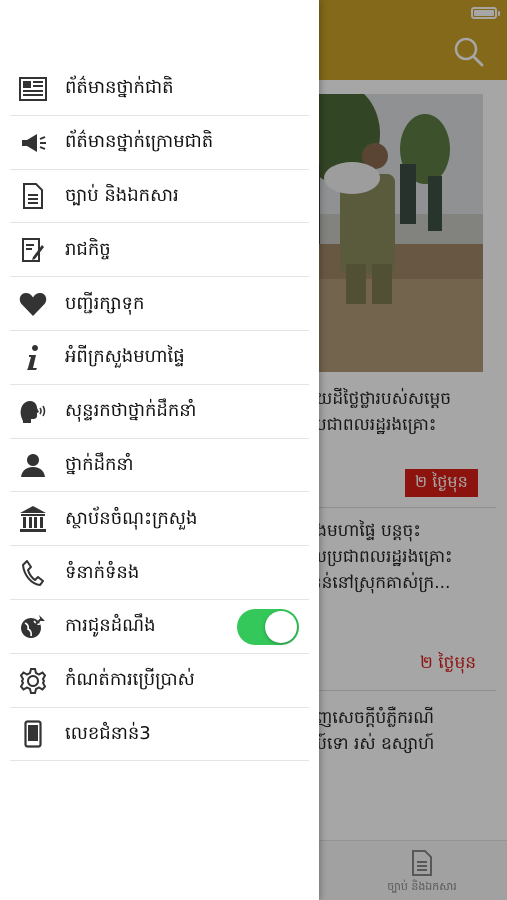 This screenshot has width=507, height=900. I want to click on menu-item-label: ច្បាប់ និងឯកសារ, so click(122, 195).